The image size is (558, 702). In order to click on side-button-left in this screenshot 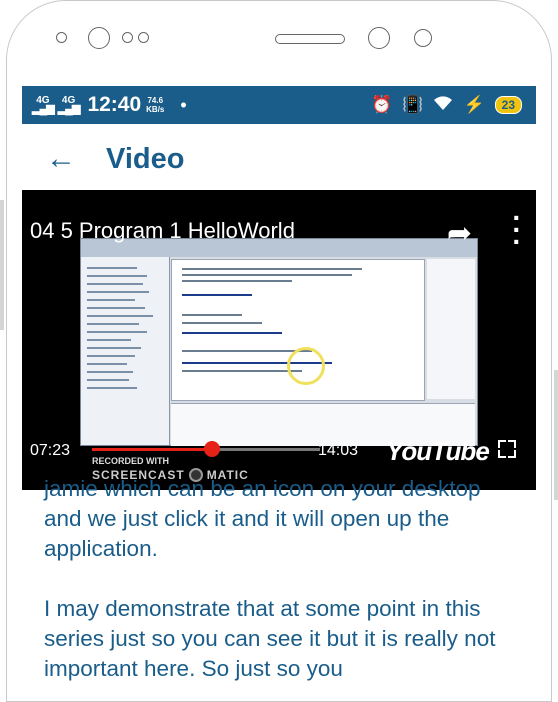, I will do `click(2, 265)`.